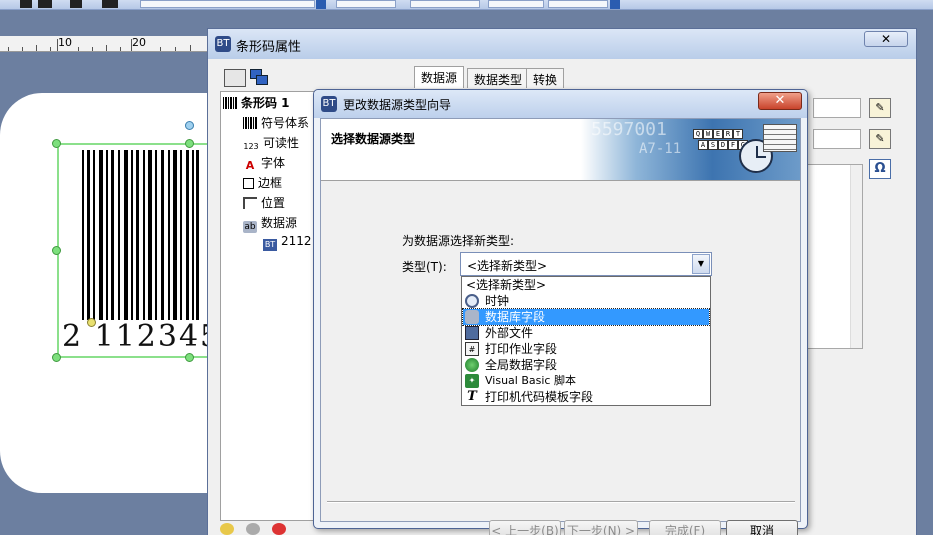 This screenshot has height=535, width=933. I want to click on position-icon, so click(250, 203).